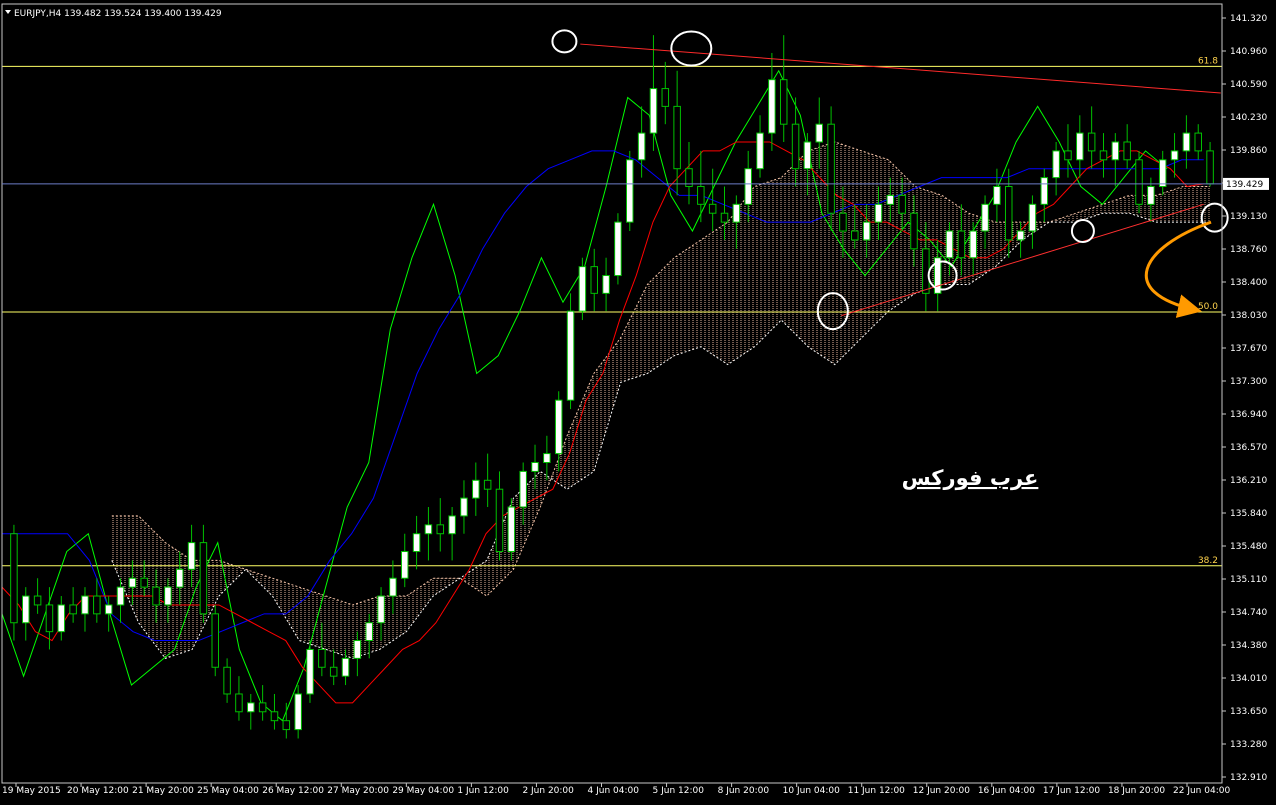  I want to click on y-tick-label: 138.030, so click(1248, 316).